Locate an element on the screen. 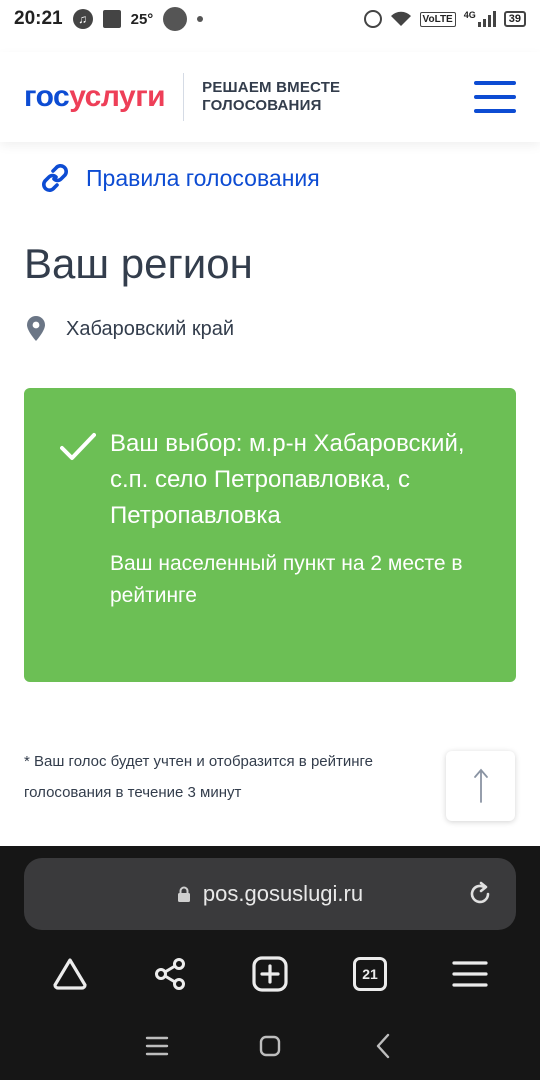 This screenshot has width=540, height=1080. network-type: 4G is located at coordinates (469, 15).